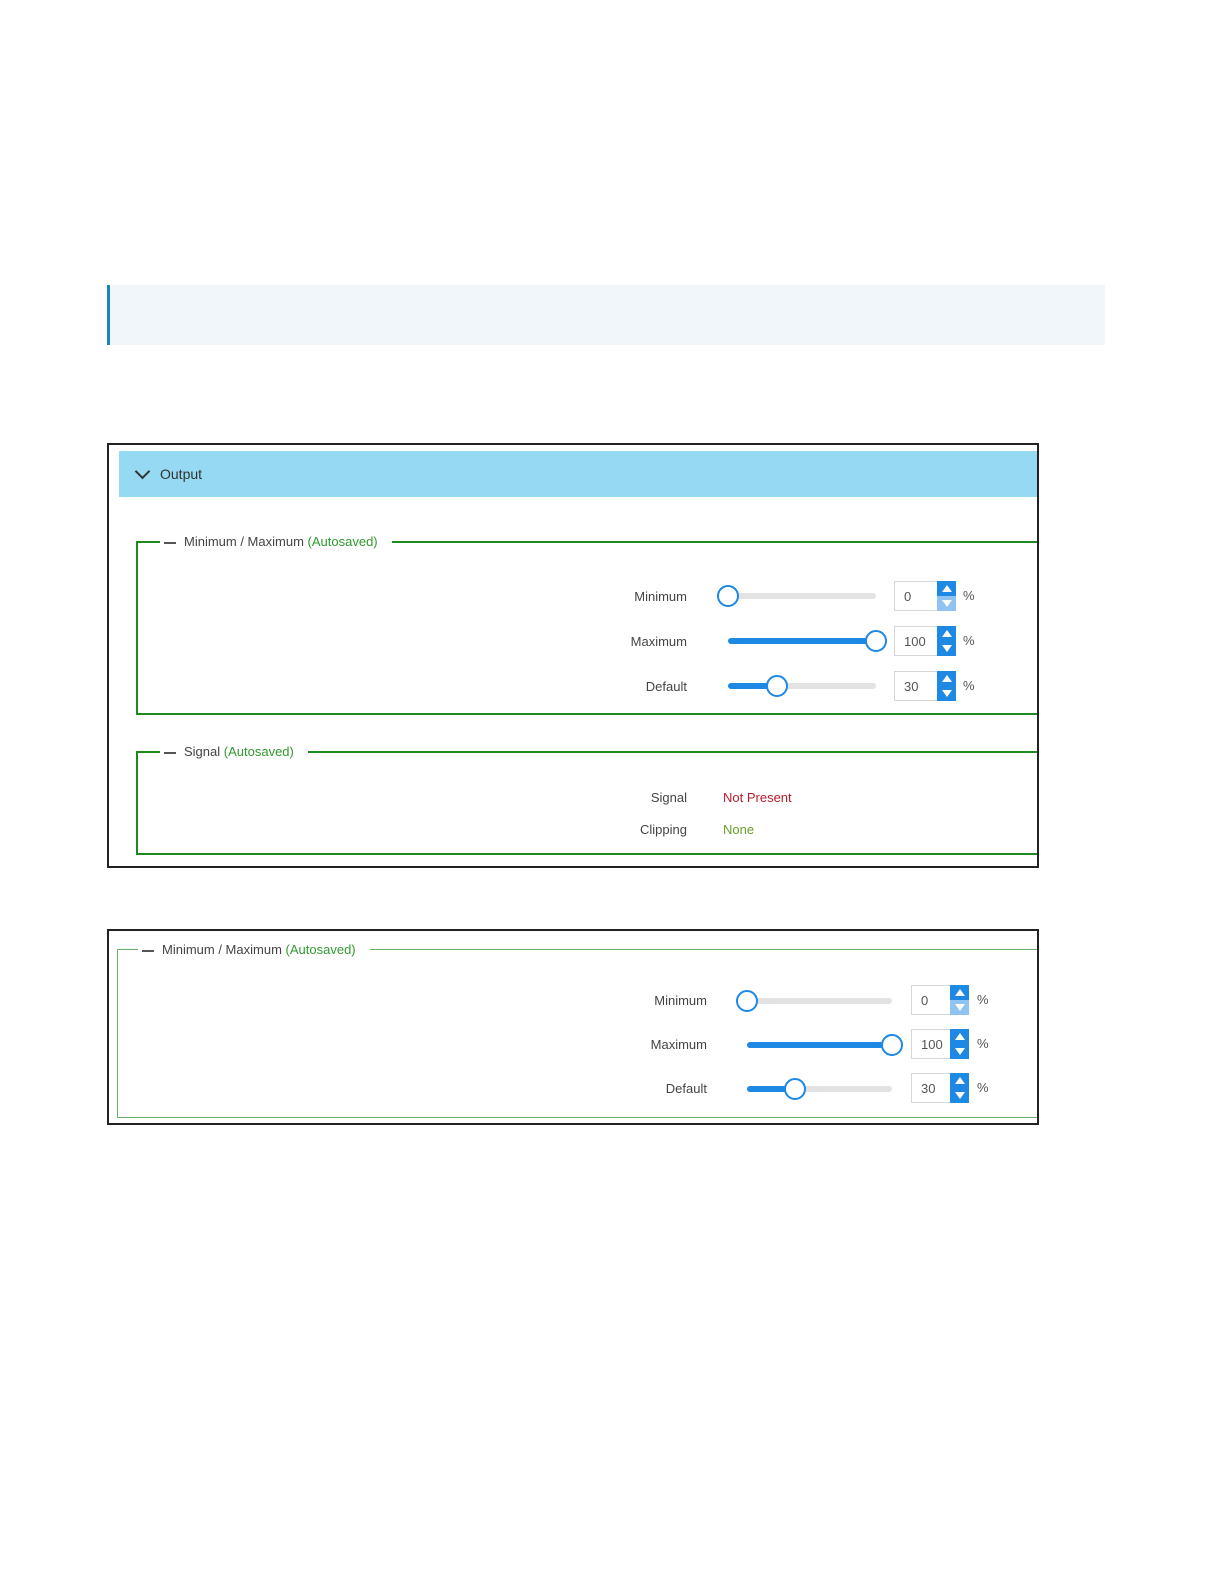 The height and width of the screenshot is (1584, 1224). I want to click on signal-status-value: Not Present, so click(757, 797).